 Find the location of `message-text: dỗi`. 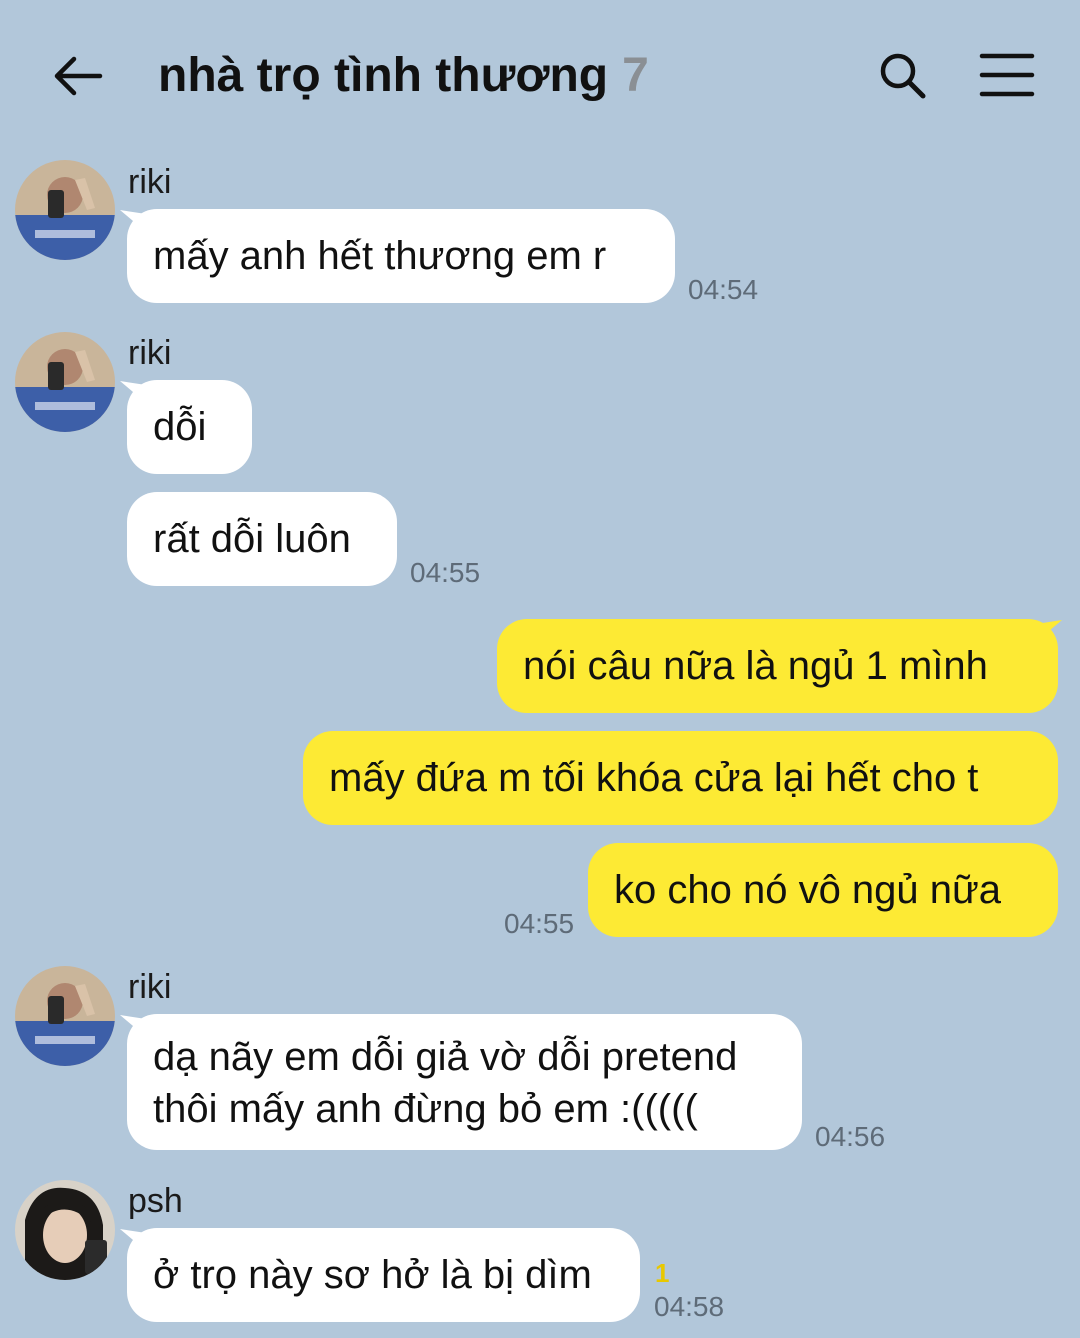

message-text: dỗi is located at coordinates (180, 427).